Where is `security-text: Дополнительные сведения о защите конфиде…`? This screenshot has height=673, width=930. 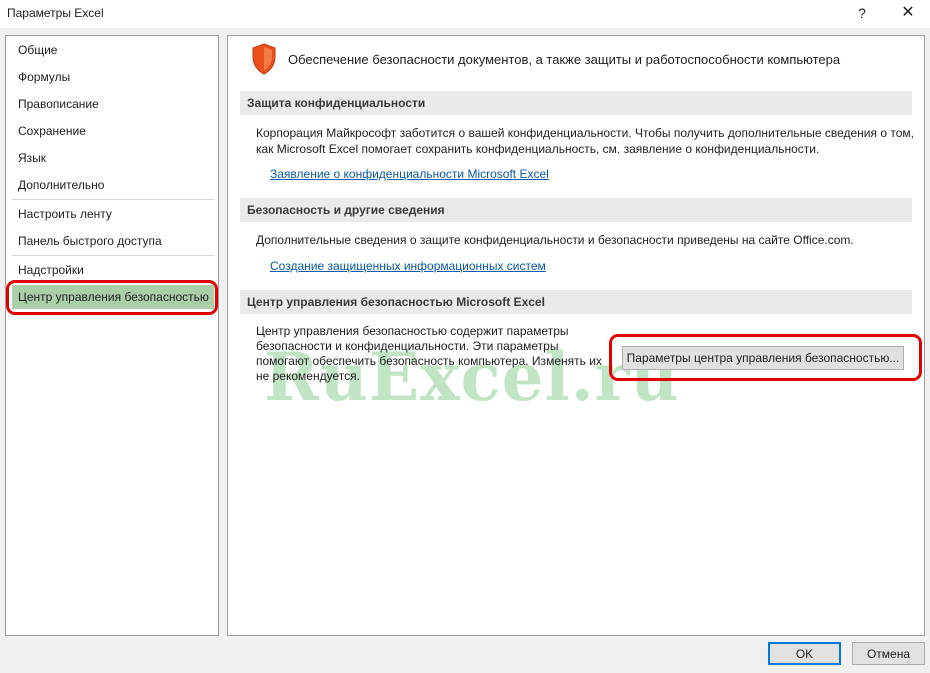 security-text: Дополнительные сведения о защите конфиде… is located at coordinates (555, 240).